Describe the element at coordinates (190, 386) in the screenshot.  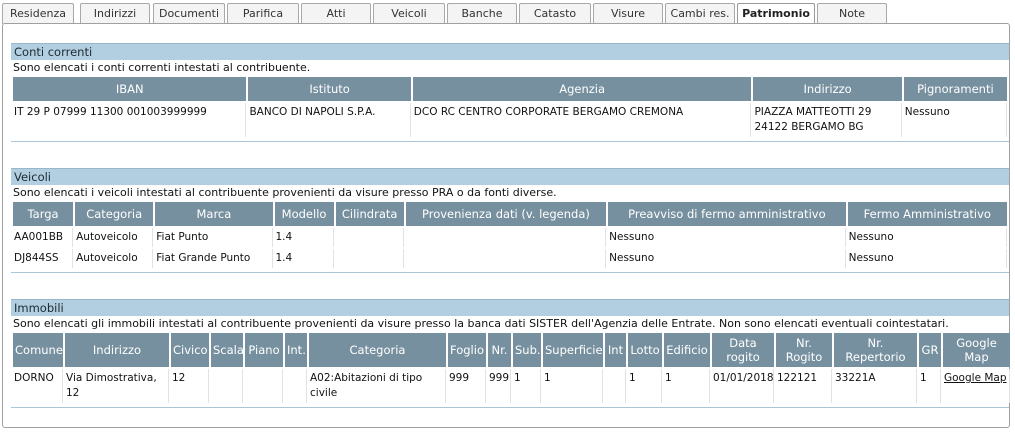
I see `cell-civico: 12` at that location.